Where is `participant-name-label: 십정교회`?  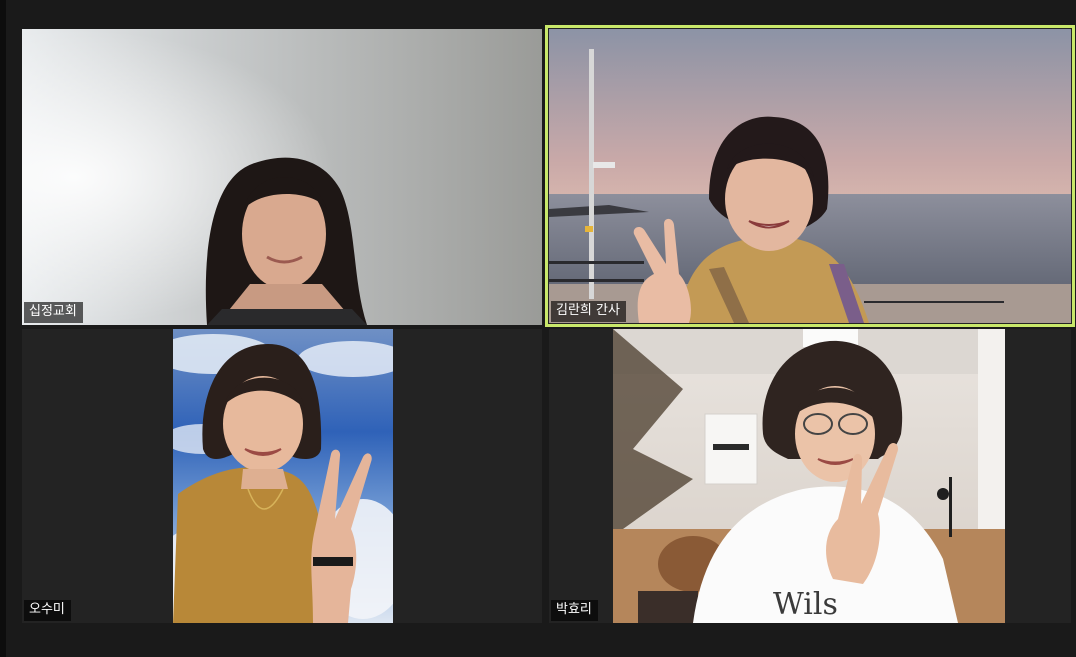
participant-name-label: 십정교회 is located at coordinates (53, 312).